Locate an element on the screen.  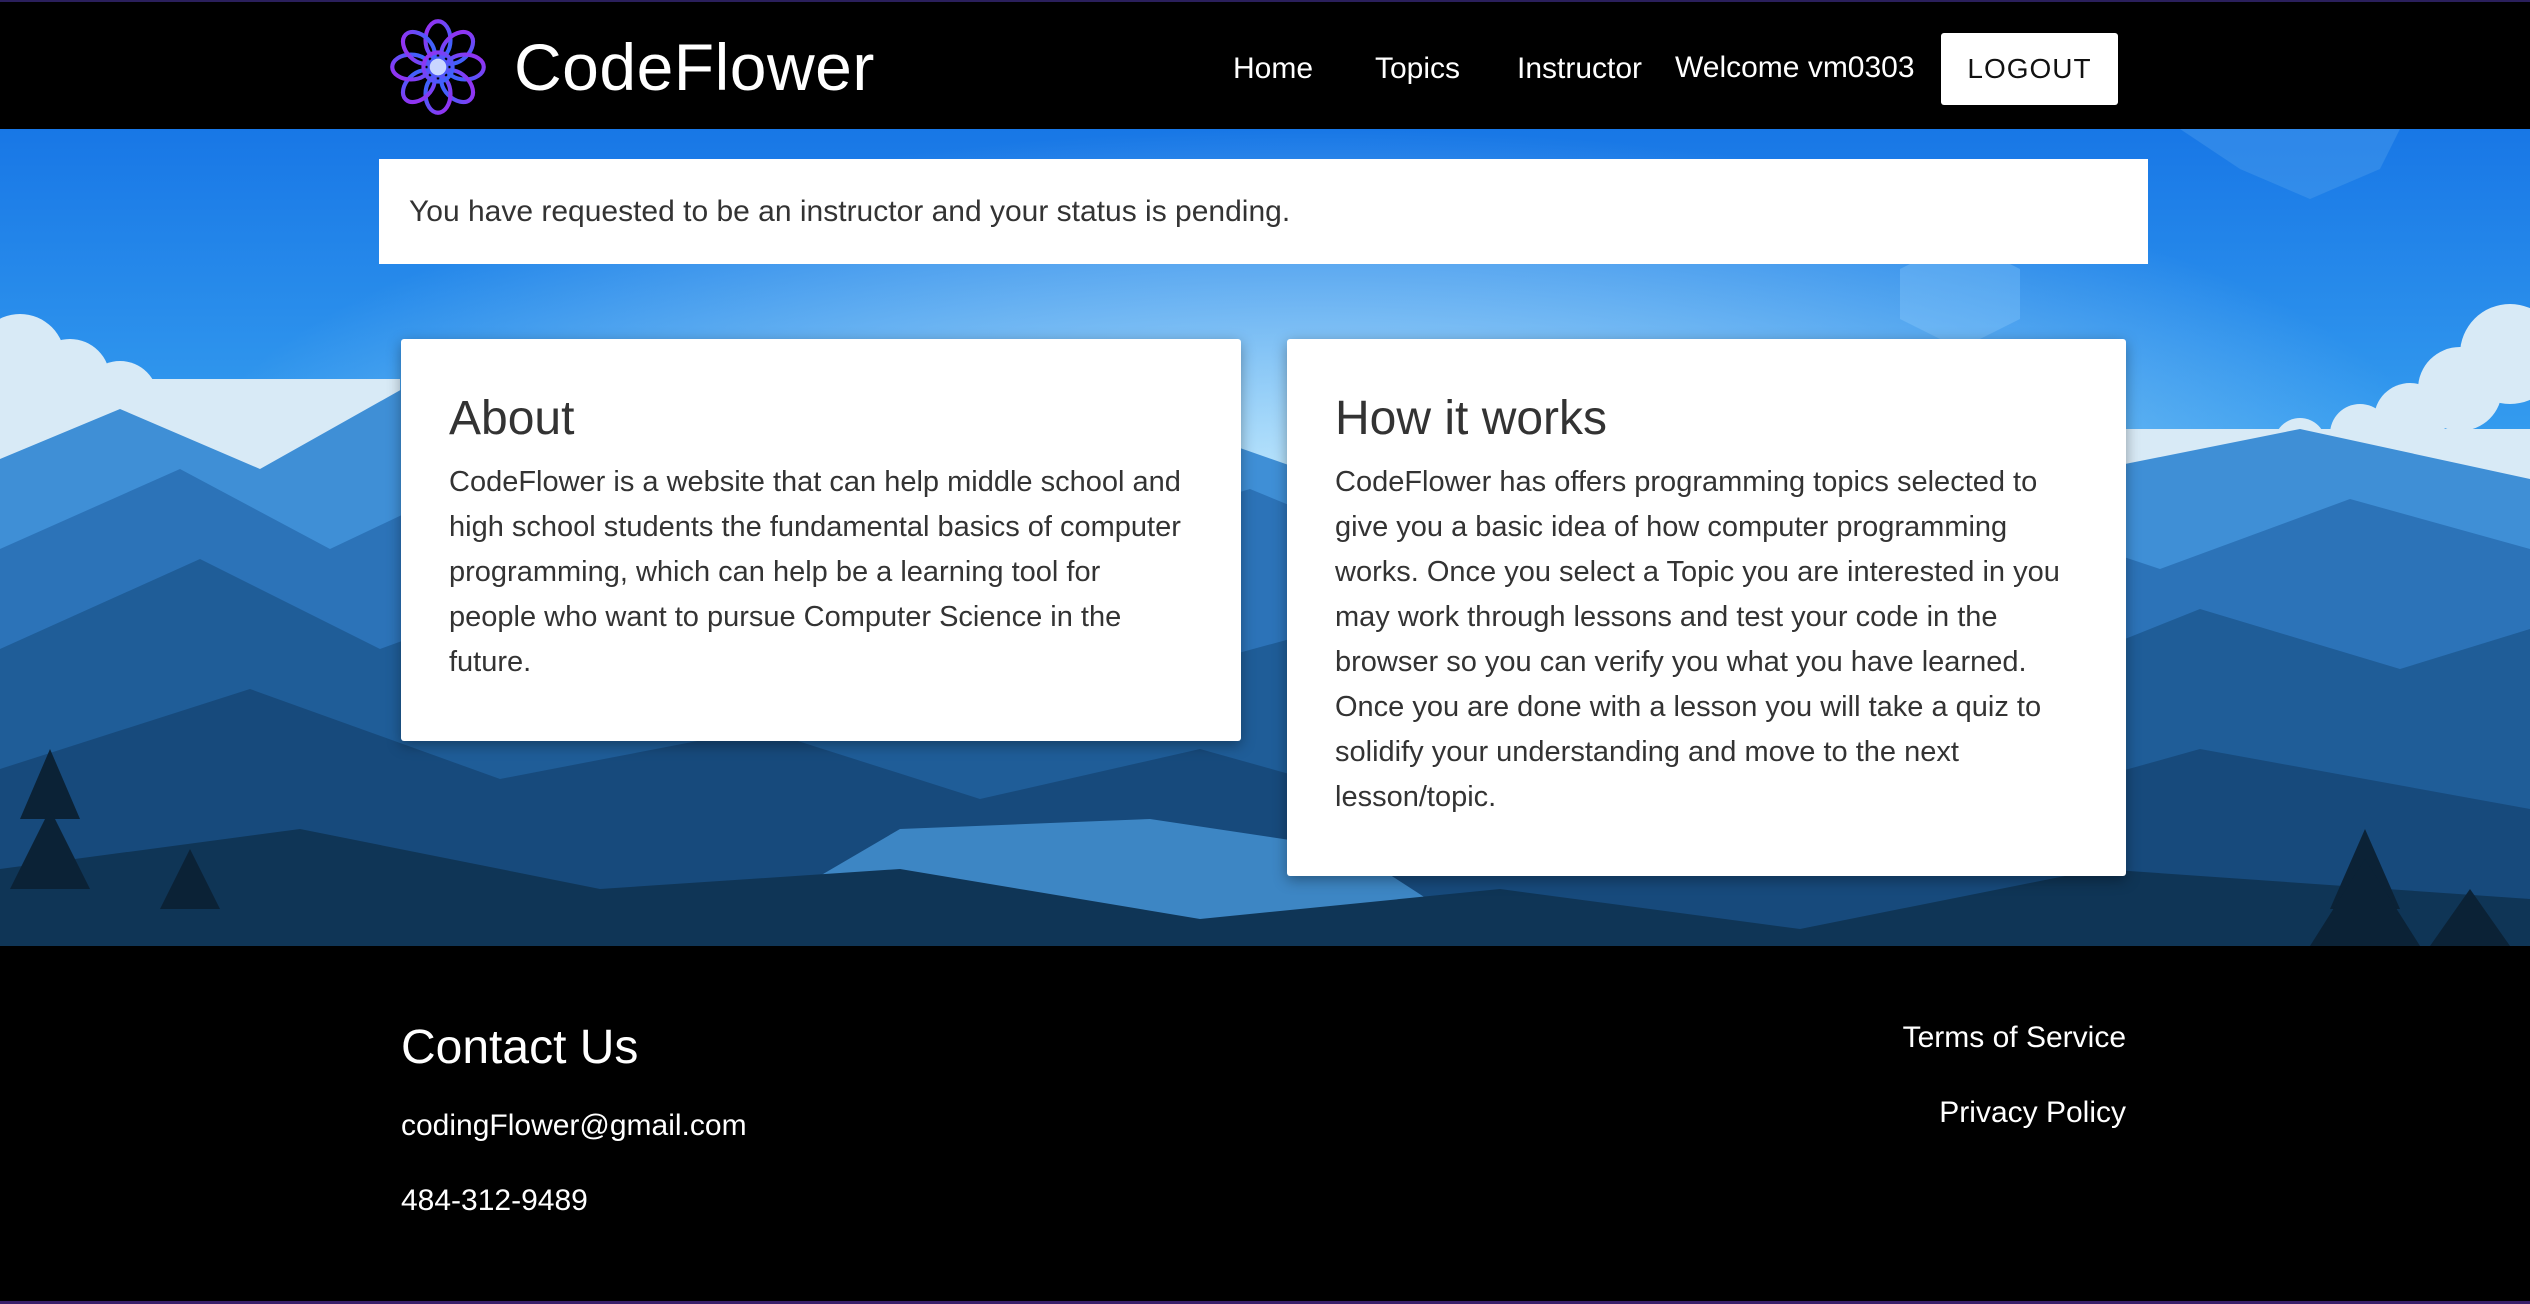
nav-topics-link: Topics is located at coordinates (1417, 69).